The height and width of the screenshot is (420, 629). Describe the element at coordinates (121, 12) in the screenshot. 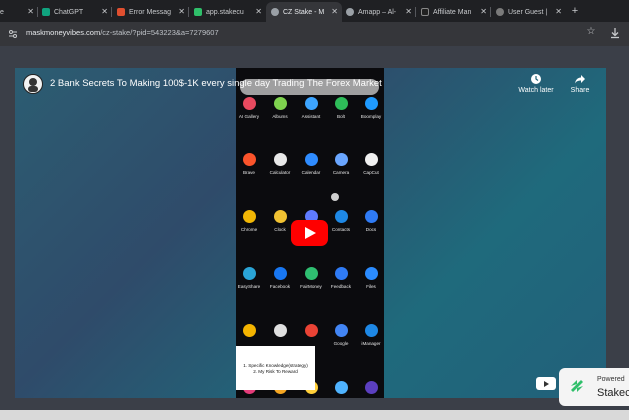

I see `error-site-icon` at that location.